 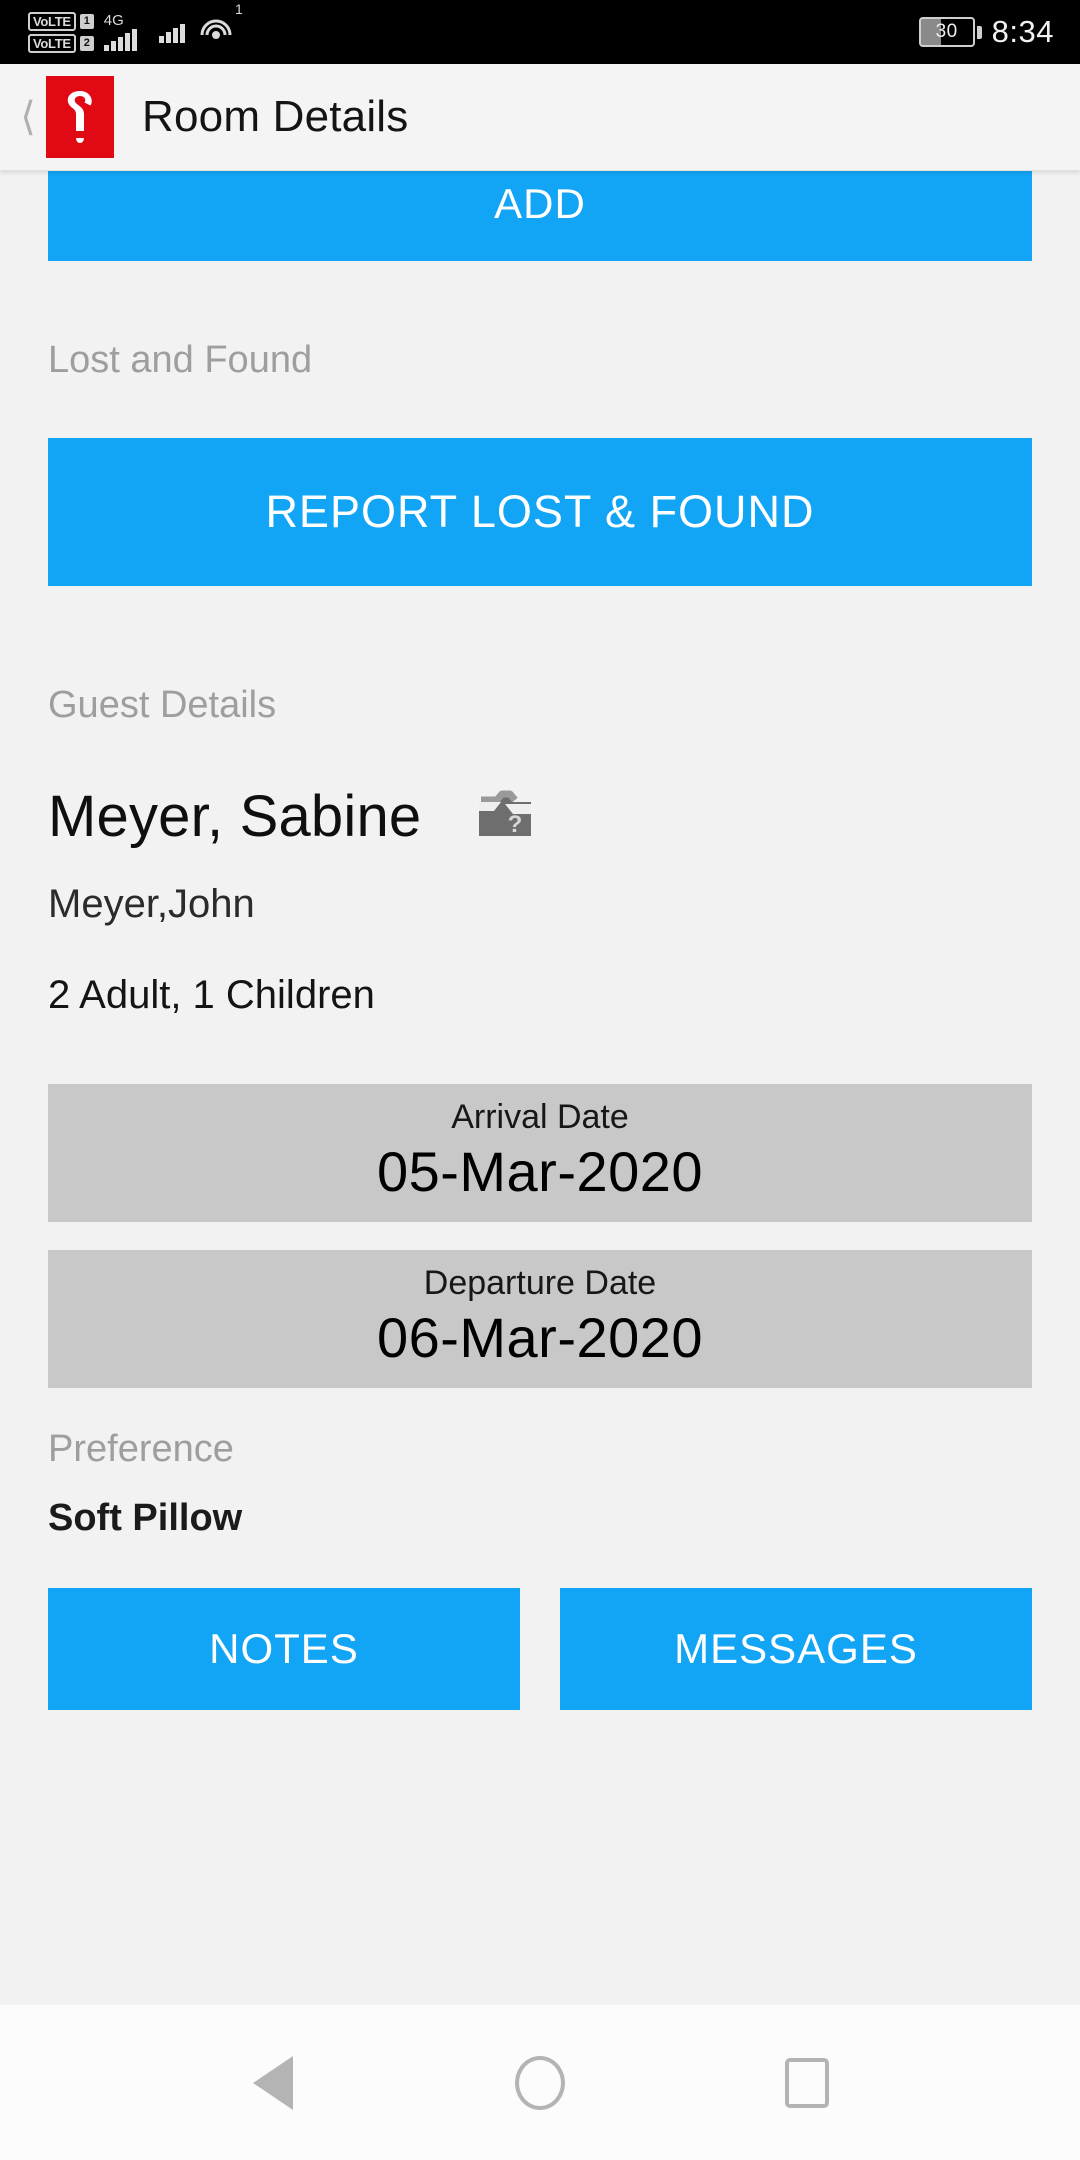 I want to click on sim-indicators: VoLTE 1 VoLTE 2, so click(x=61, y=32).